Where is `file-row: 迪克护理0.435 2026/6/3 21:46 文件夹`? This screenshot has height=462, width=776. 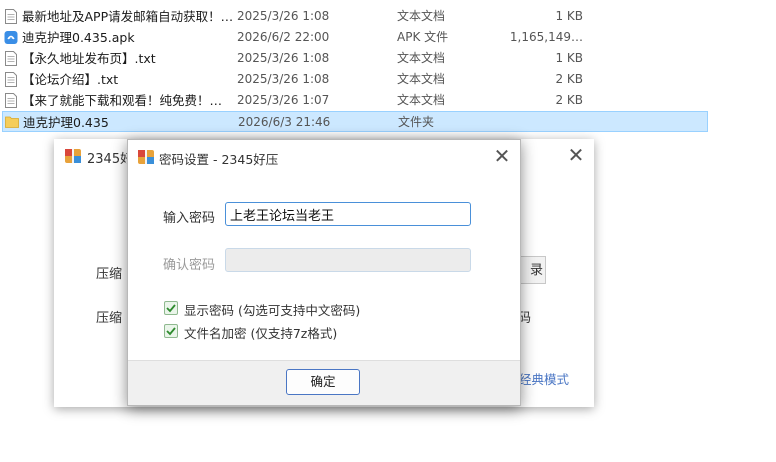
file-row: 迪克护理0.435 2026/6/3 21:46 文件夹 is located at coordinates (355, 121).